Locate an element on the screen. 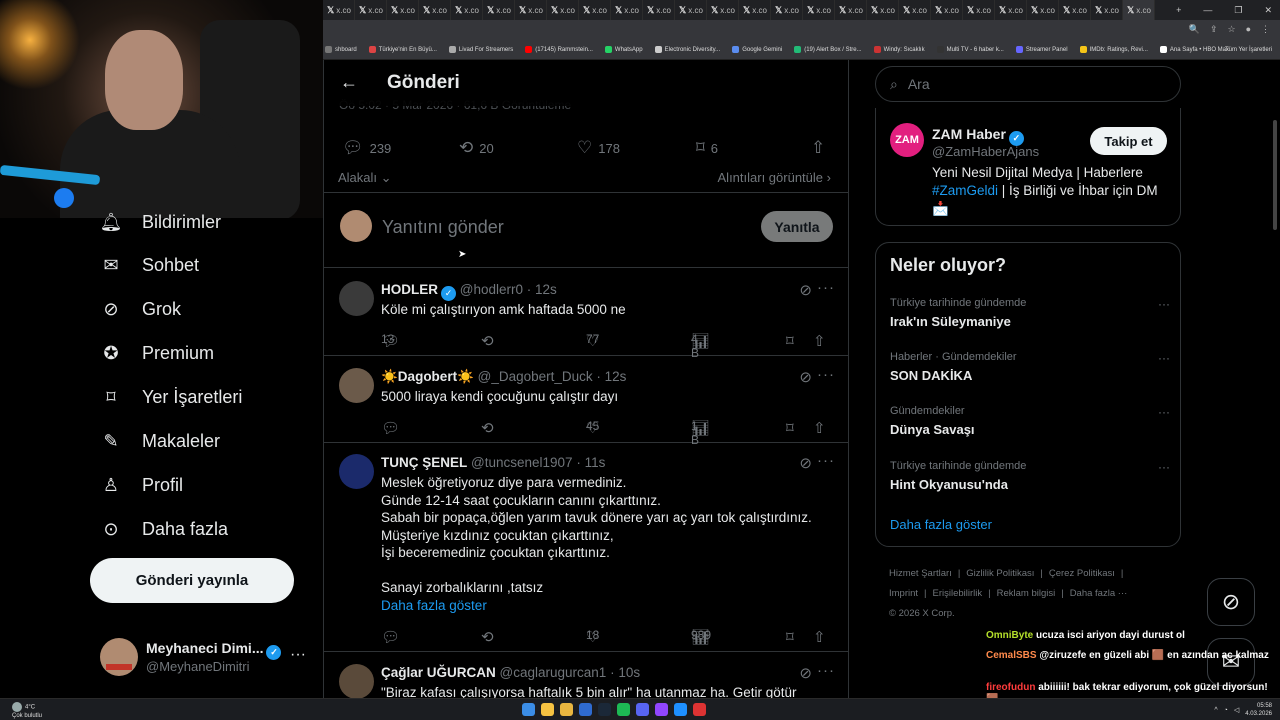 This screenshot has width=1280, height=720. wifi-icon: ◔ is located at coordinates (1226, 710).